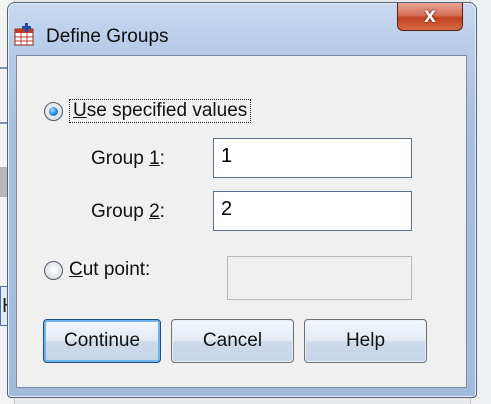 This screenshot has height=404, width=491. I want to click on use-specified-values-radio, so click(53, 111).